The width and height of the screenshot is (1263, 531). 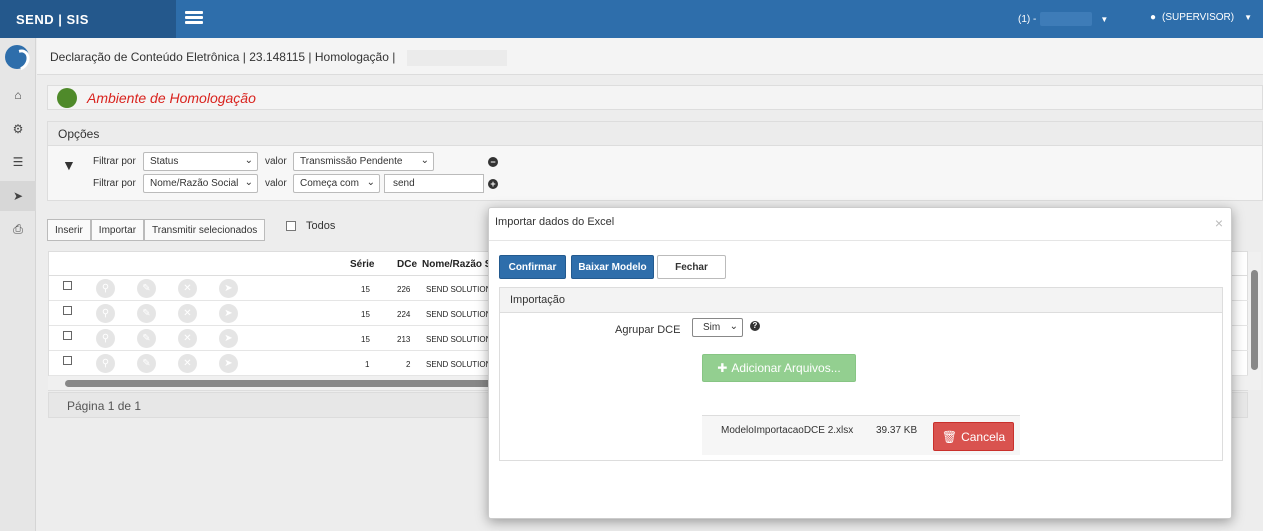 What do you see at coordinates (18, 129) in the screenshot?
I see `cogs-icon: ⚙` at bounding box center [18, 129].